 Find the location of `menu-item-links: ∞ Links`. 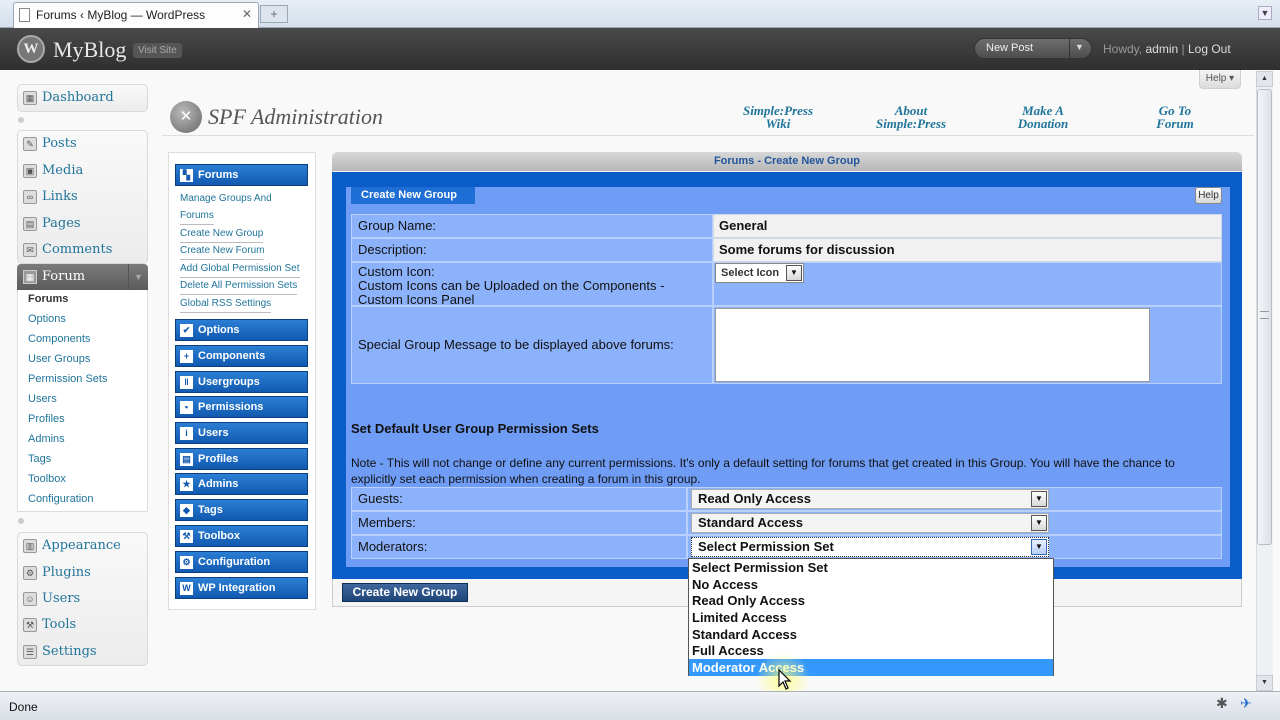

menu-item-links: ∞ Links is located at coordinates (82, 197).